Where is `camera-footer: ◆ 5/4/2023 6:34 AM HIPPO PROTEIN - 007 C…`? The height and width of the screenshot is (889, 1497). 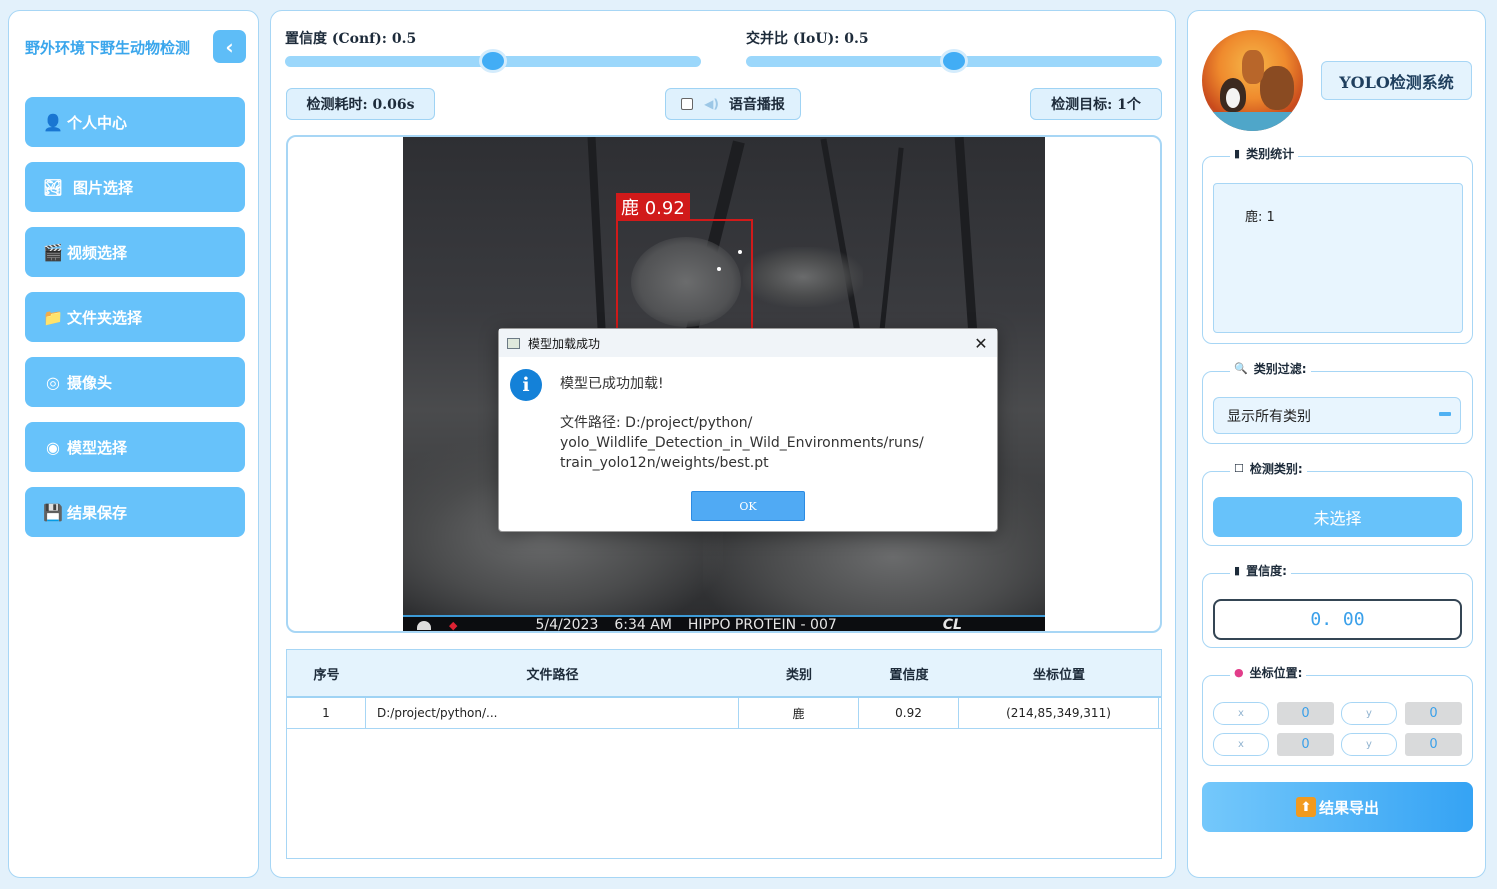
camera-footer: ◆ 5/4/2023 6:34 AM HIPPO PROTEIN - 007 C… is located at coordinates (724, 624).